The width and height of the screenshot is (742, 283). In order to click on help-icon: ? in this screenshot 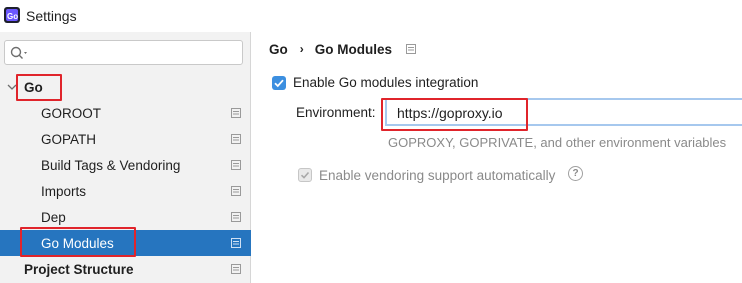, I will do `click(575, 173)`.